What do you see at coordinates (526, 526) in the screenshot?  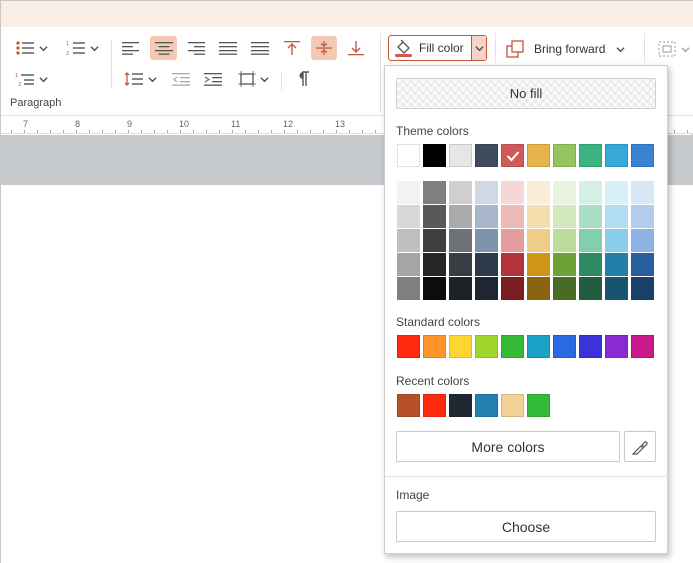 I see `choose-image-button: Choose` at bounding box center [526, 526].